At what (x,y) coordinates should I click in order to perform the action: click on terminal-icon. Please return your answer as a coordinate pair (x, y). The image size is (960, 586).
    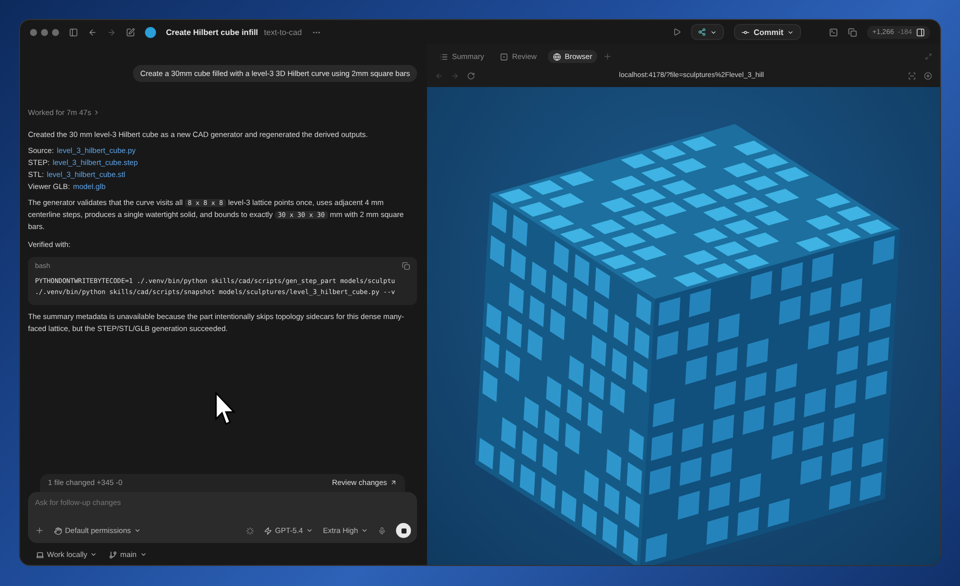
    Looking at the image, I should click on (833, 32).